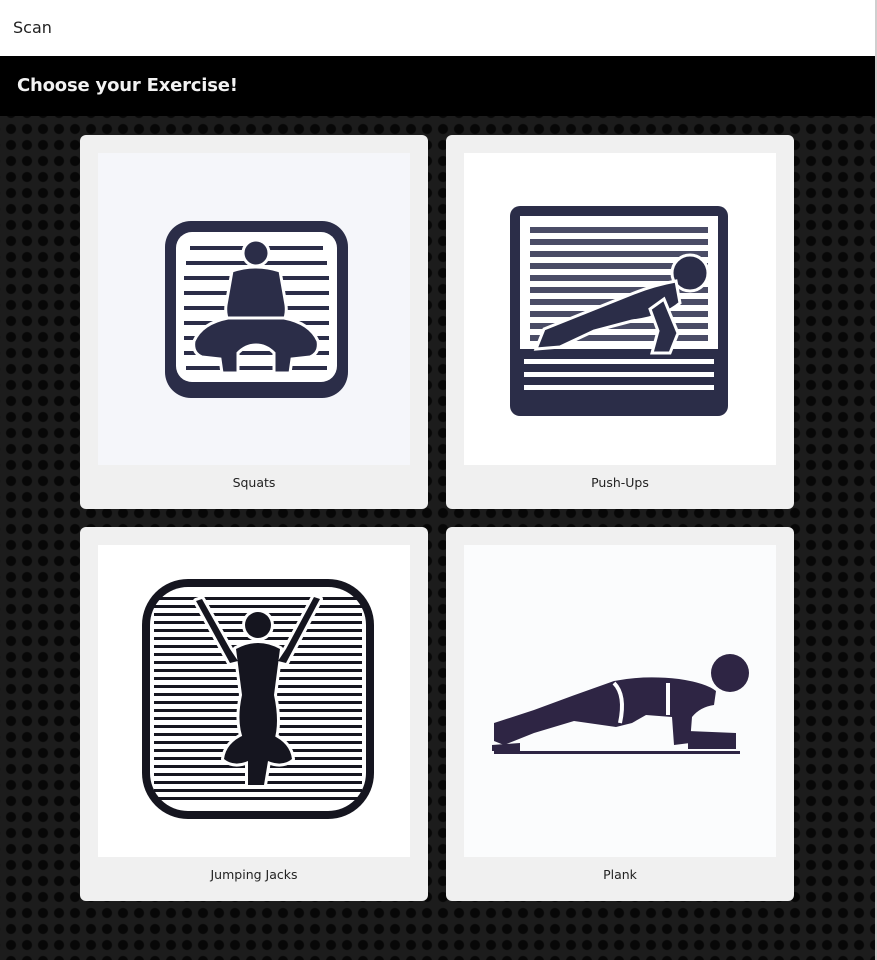 The height and width of the screenshot is (960, 877). What do you see at coordinates (127, 85) in the screenshot?
I see `page-title: Choose your Exercise!` at bounding box center [127, 85].